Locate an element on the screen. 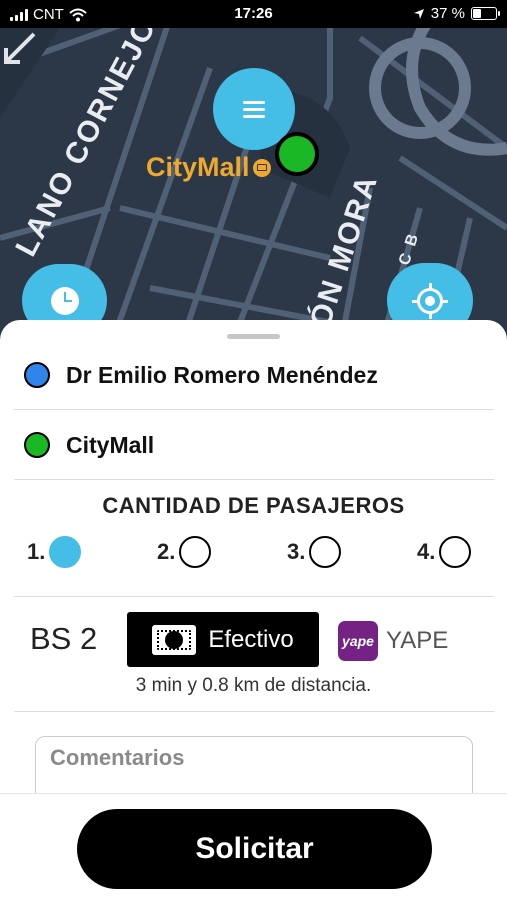 The width and height of the screenshot is (507, 900). footer: Solicitar is located at coordinates (253, 846).